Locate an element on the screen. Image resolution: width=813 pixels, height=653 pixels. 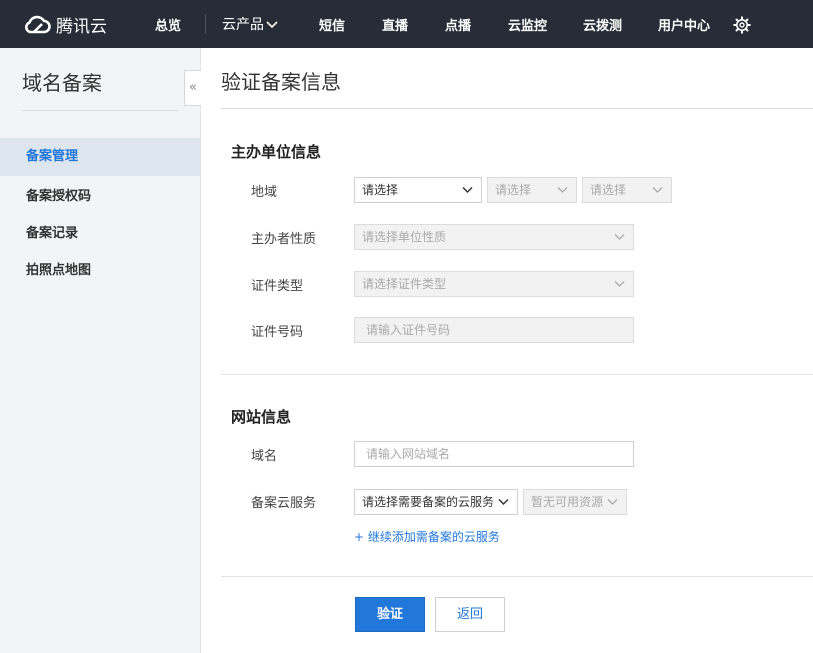
cloud-service-select: 请选择需要备案的云服务 is located at coordinates (436, 502).